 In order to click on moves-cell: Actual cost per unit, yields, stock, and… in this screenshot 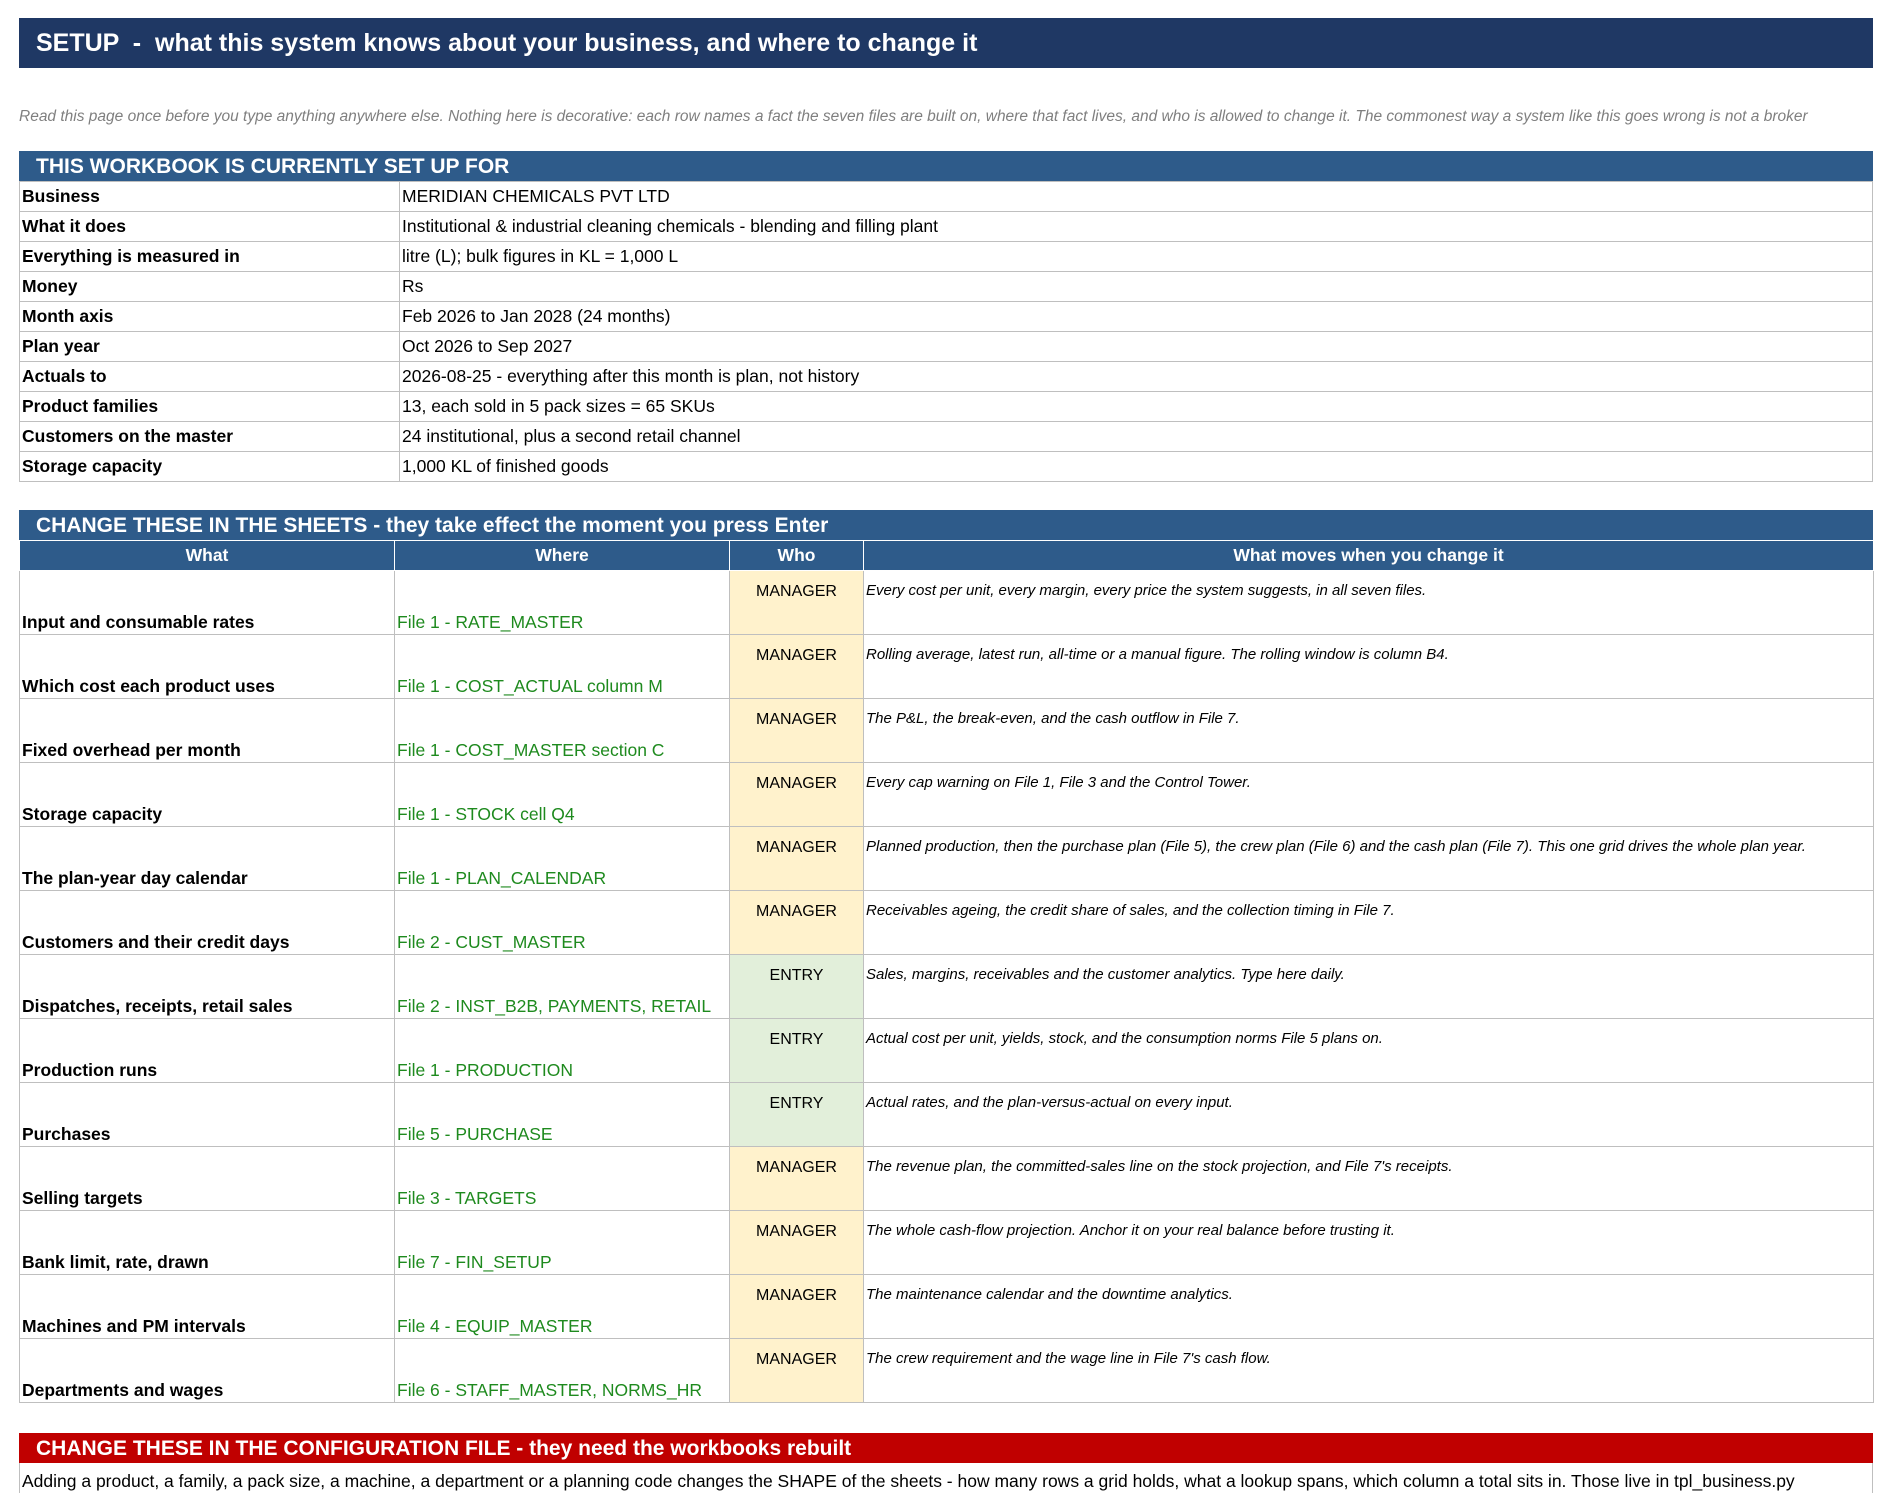, I will do `click(1368, 1050)`.